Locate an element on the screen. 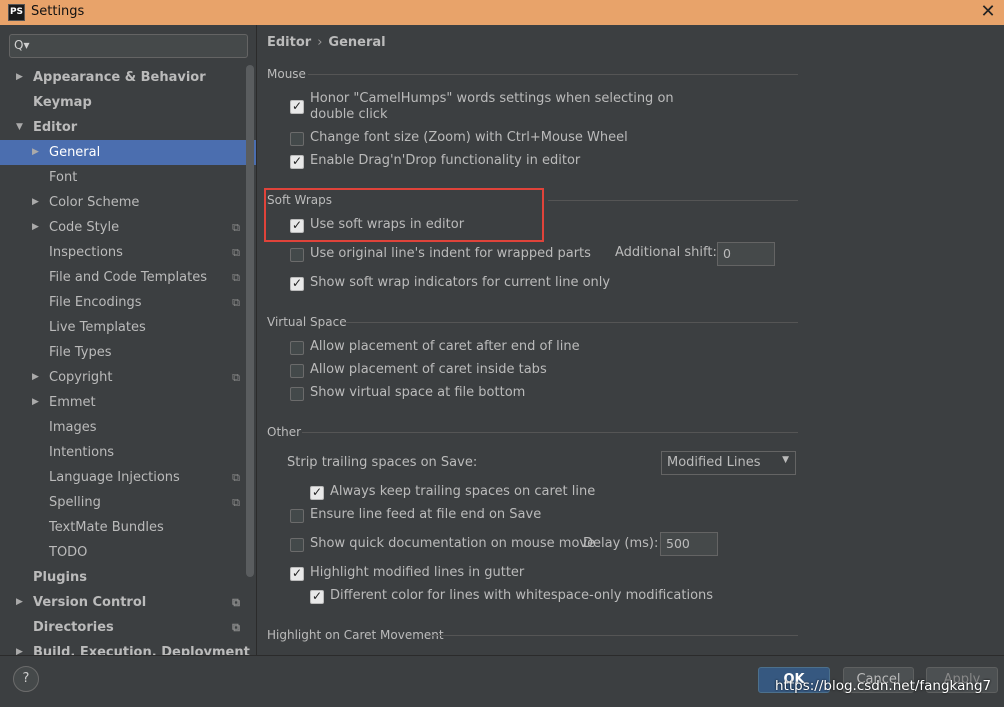  highlight-modified-label: Highlight modified lines in gutter is located at coordinates (417, 572).